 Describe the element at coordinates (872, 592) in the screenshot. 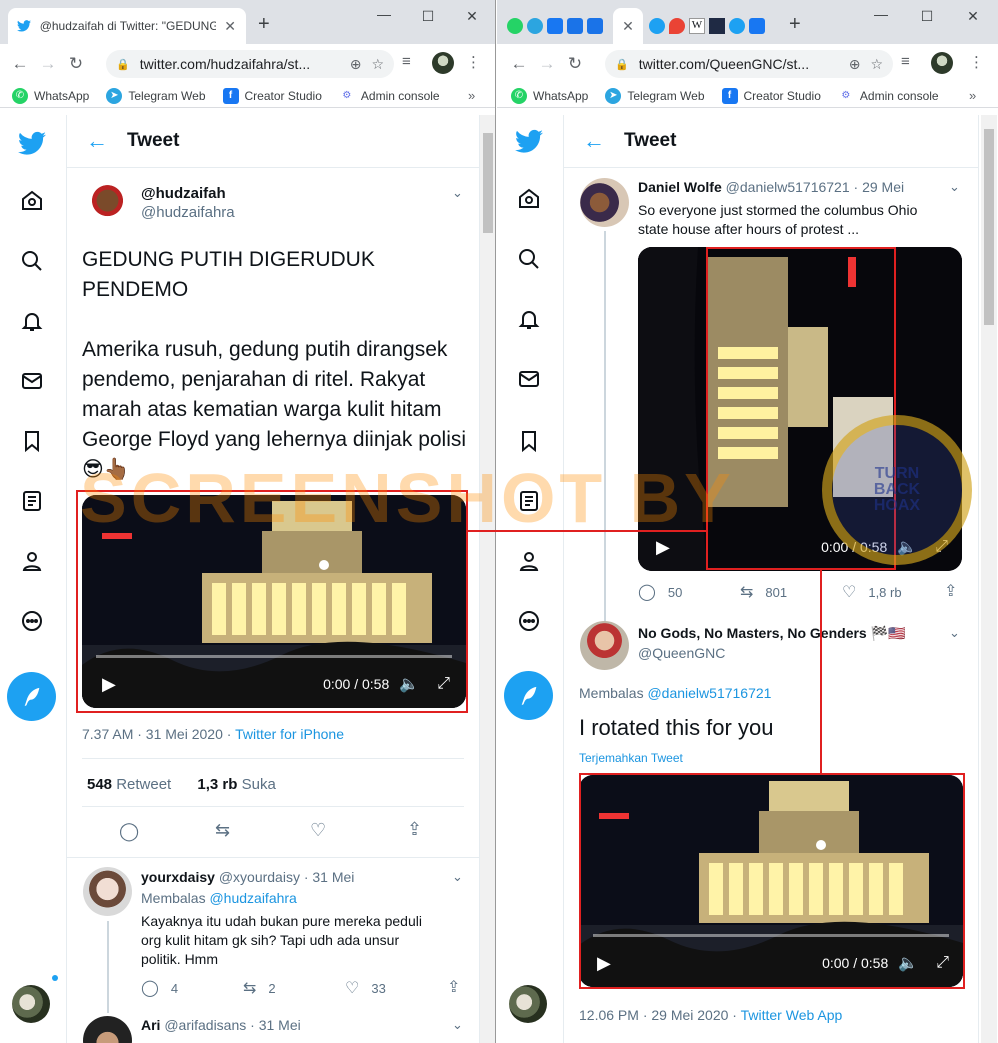

I see `tweet1-like-action: ♡ 1,8 rb` at that location.